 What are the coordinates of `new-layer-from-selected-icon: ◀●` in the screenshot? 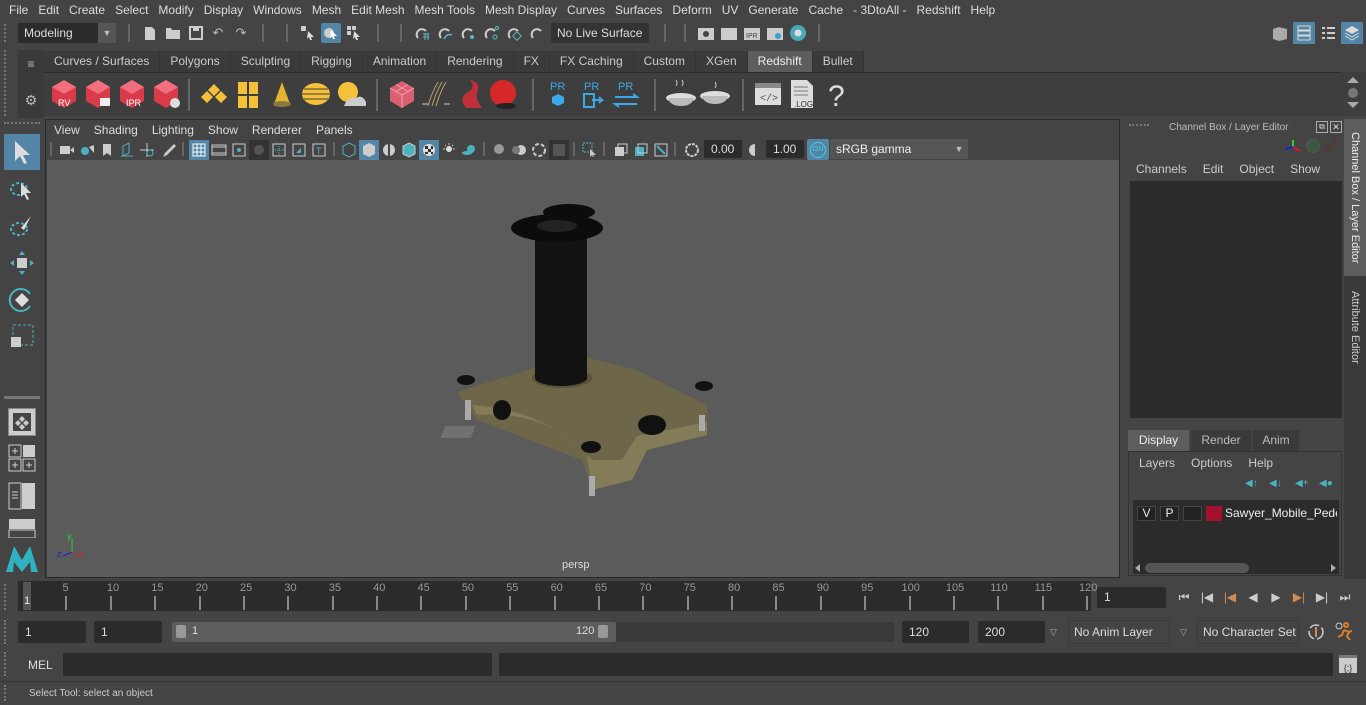 It's located at (1327, 484).